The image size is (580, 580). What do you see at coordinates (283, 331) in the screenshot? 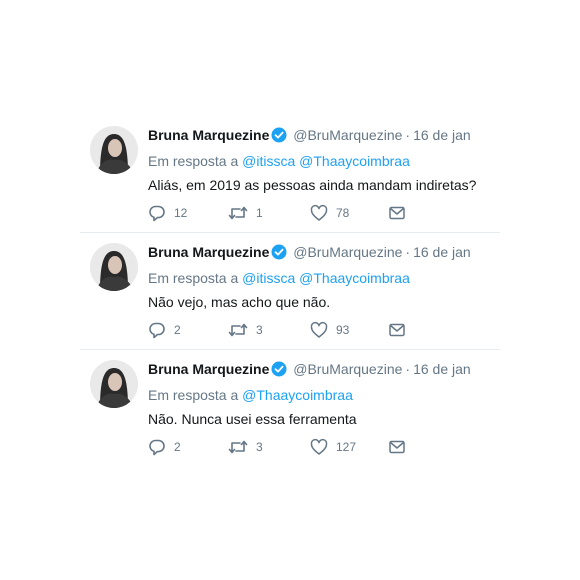
I see `tweet-actions: 2 3 93` at bounding box center [283, 331].